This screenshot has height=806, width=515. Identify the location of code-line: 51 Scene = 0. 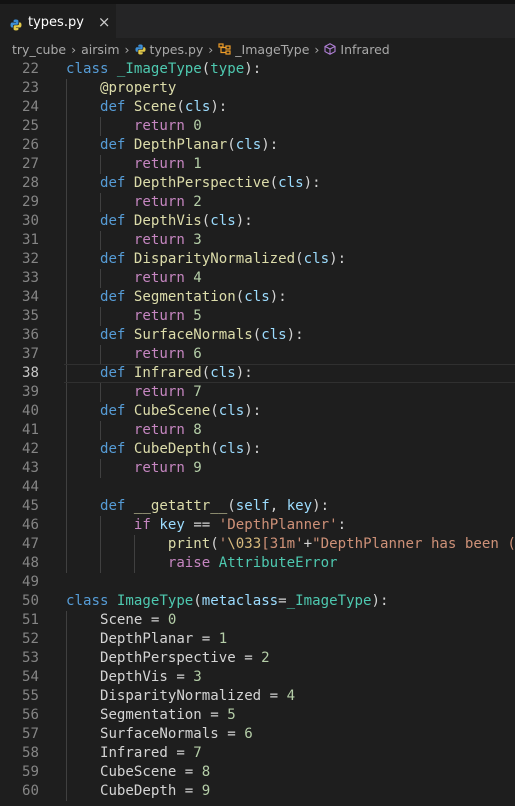
(257, 620).